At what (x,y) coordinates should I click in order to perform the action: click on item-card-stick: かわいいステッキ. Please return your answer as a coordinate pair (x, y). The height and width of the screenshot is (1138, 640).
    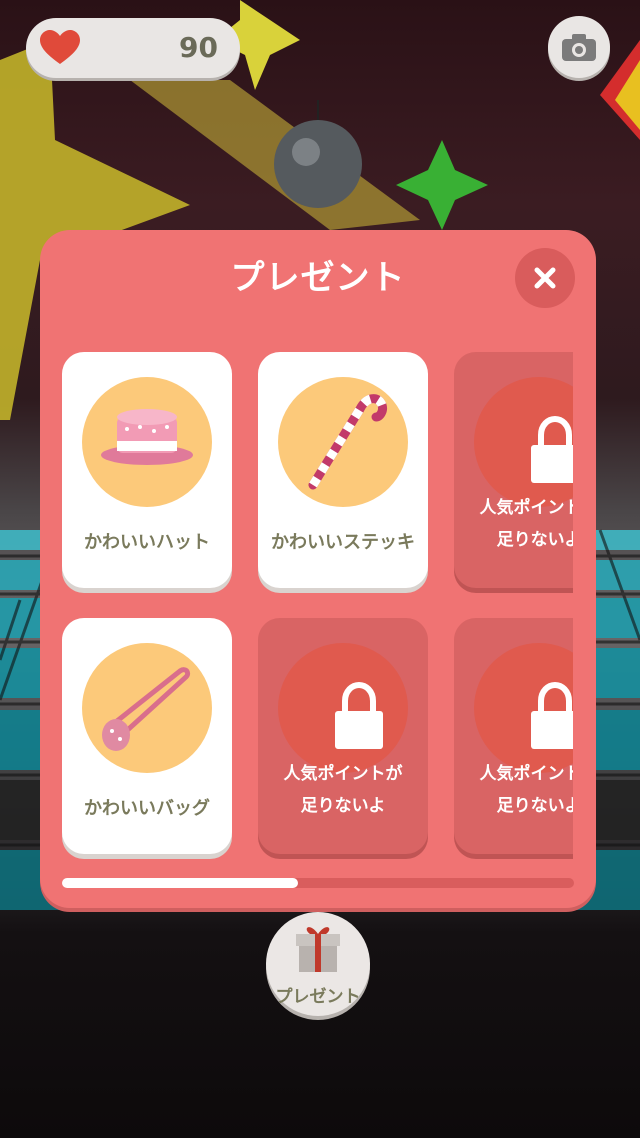
    Looking at the image, I should click on (343, 470).